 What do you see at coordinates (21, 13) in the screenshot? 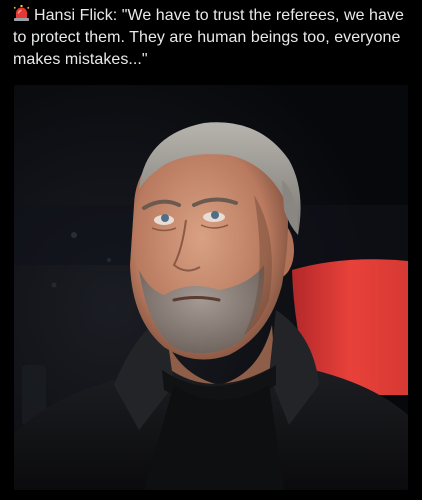
I see `rotating-light-icon` at bounding box center [21, 13].